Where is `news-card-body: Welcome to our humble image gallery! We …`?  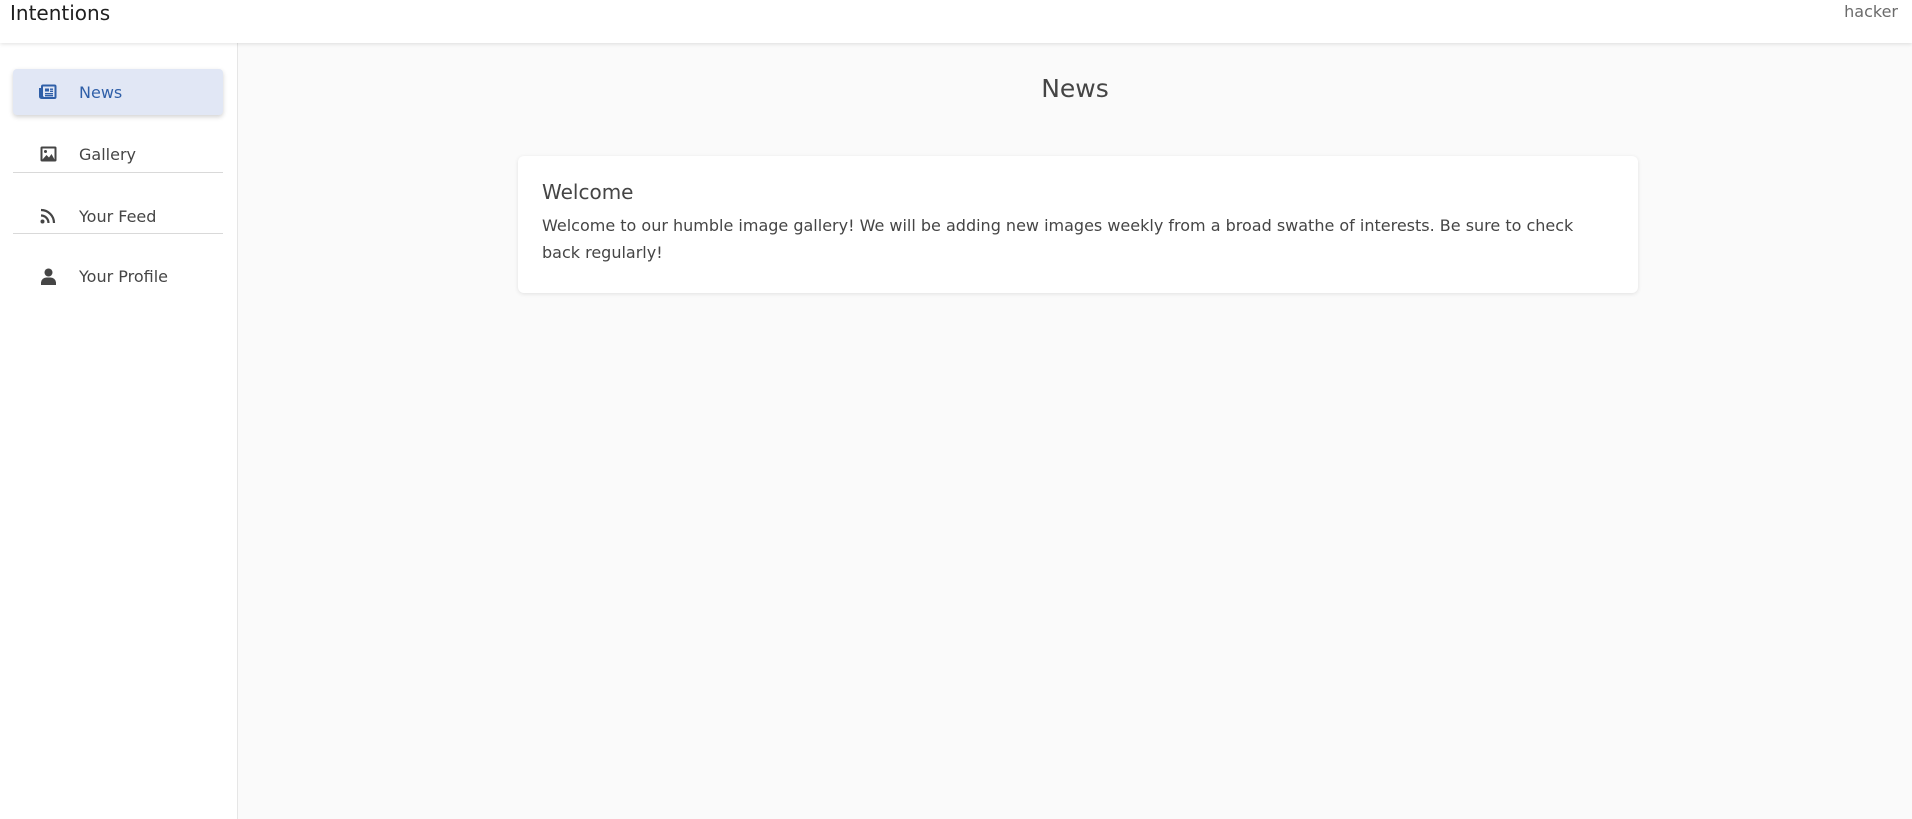
news-card-body: Welcome to our humble image gallery! We … is located at coordinates (1058, 239).